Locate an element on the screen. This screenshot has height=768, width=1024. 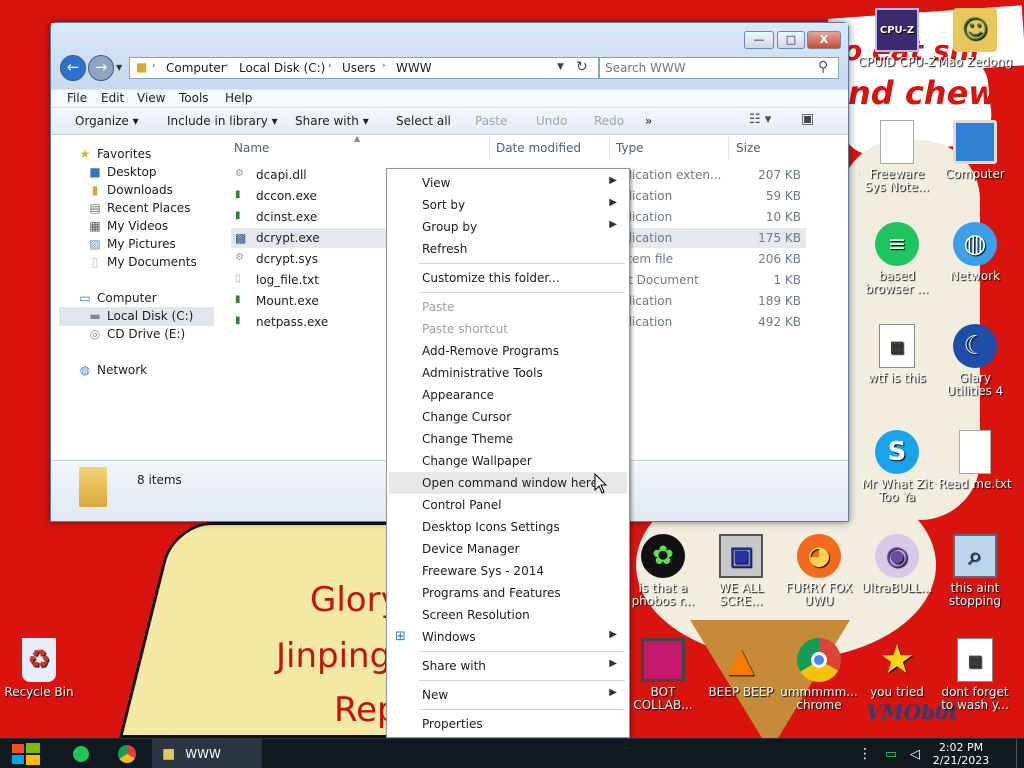
menu-item-view: View ▶ is located at coordinates (508, 183).